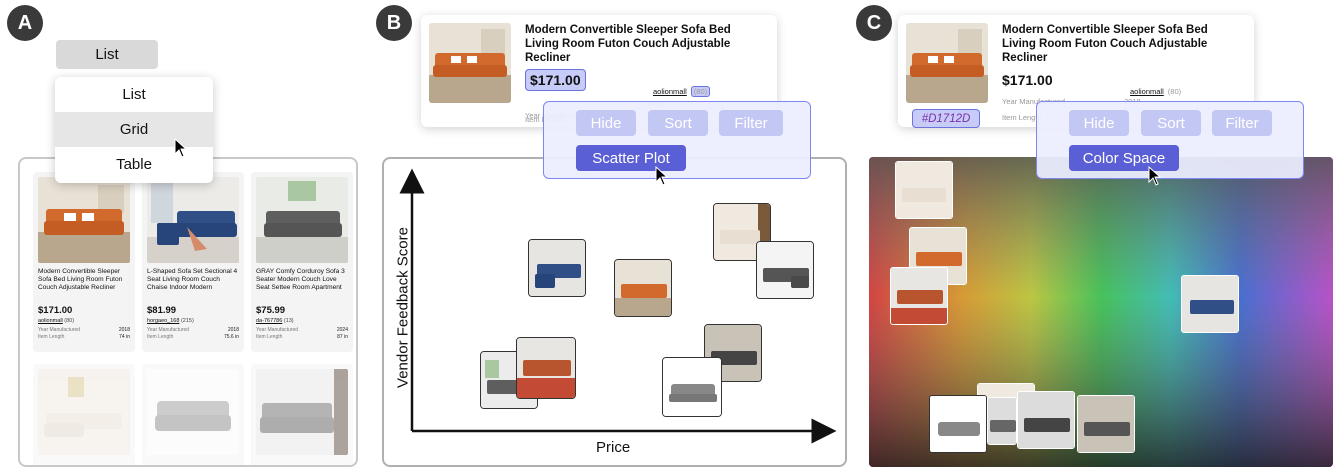 Image resolution: width=1333 pixels, height=467 pixels. What do you see at coordinates (288, 321) in the screenshot?
I see `seller-score: (13)` at bounding box center [288, 321].